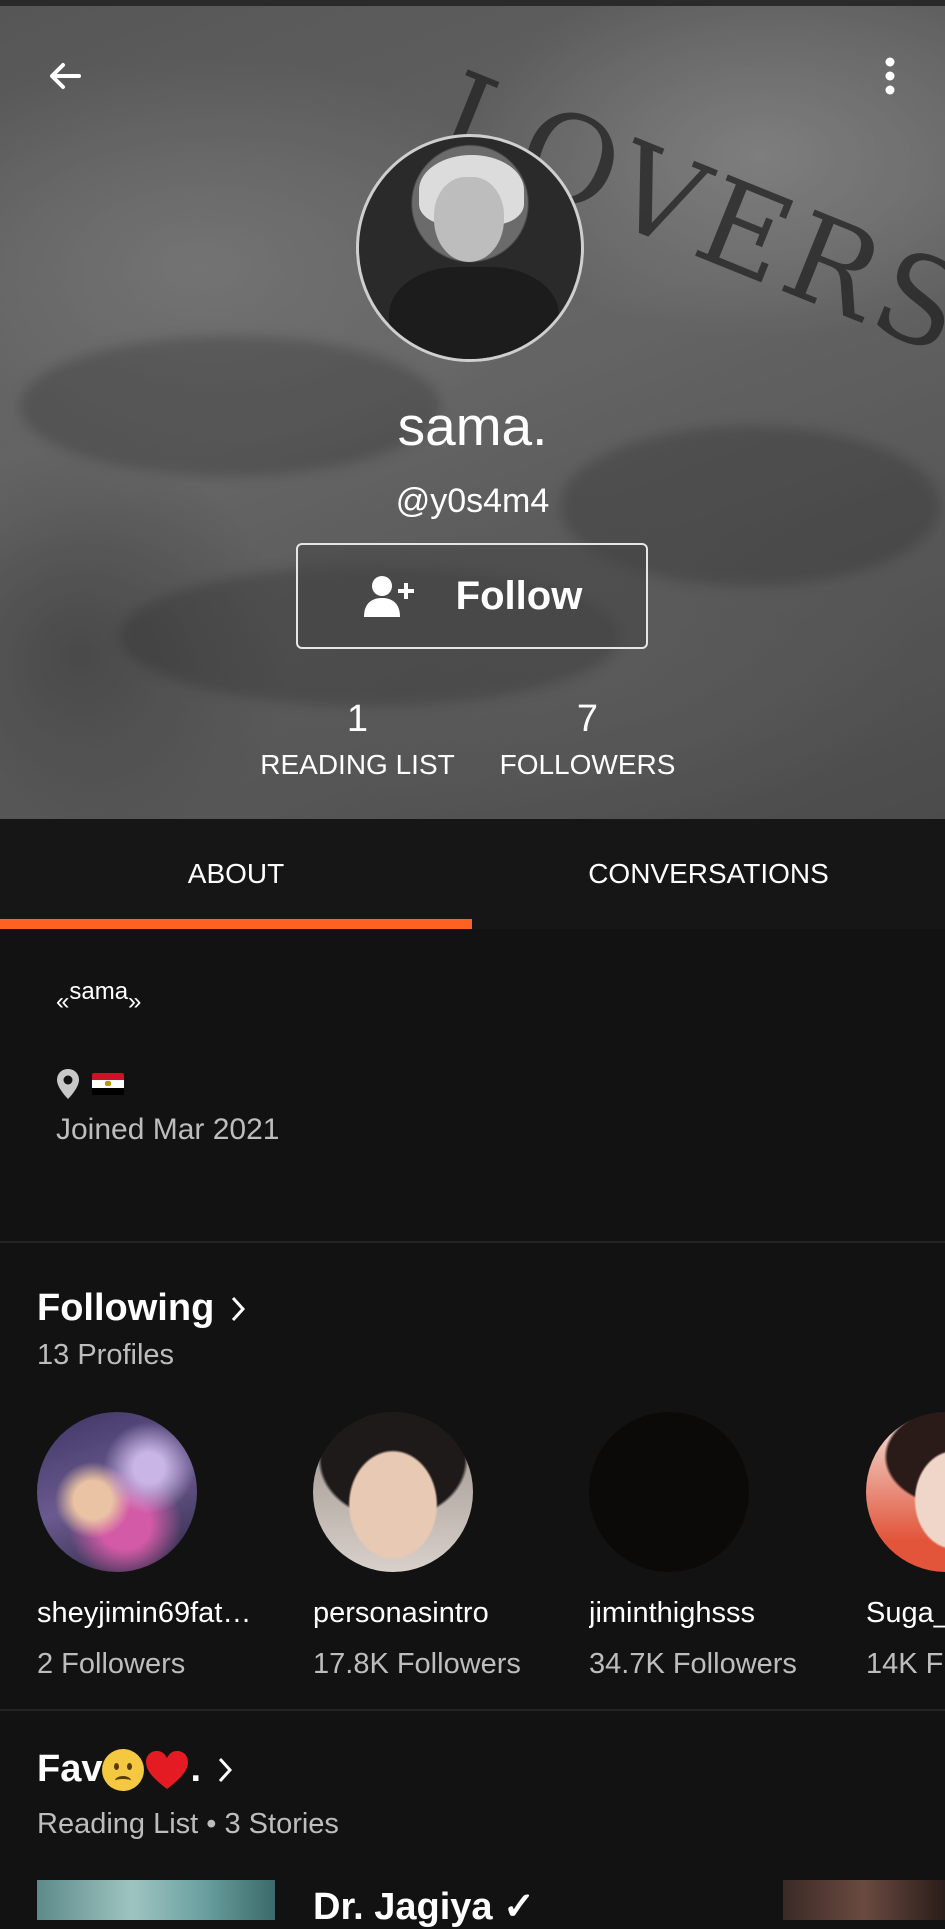 This screenshot has width=945, height=1929. I want to click on profile-name: Suga_, so click(905, 1613).